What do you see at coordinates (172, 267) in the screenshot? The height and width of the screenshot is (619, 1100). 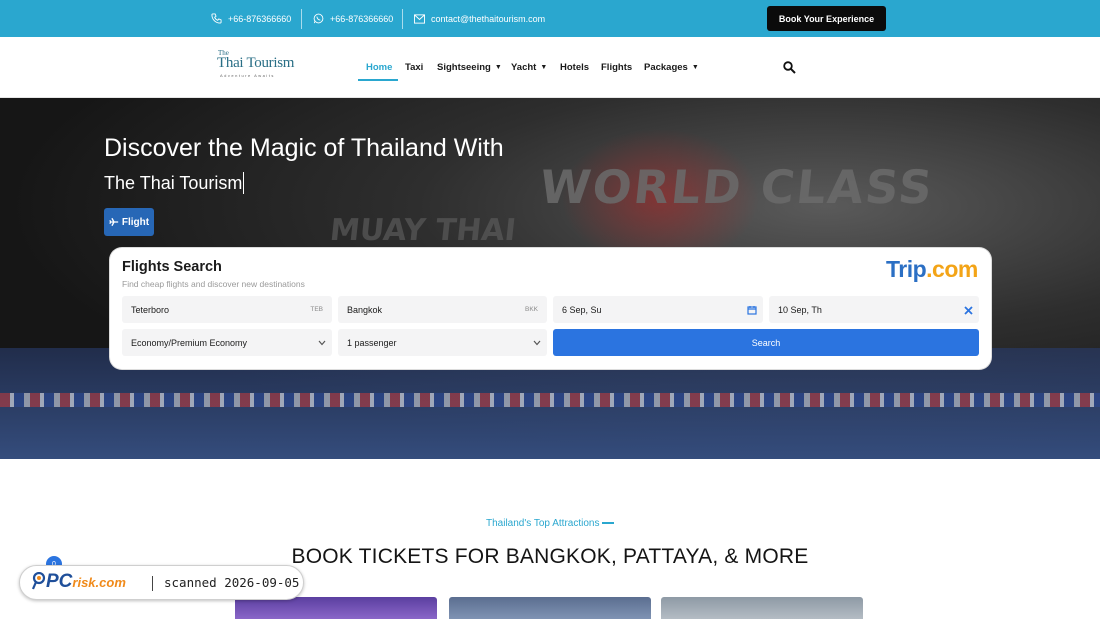 I see `widget-title: Flights Search` at bounding box center [172, 267].